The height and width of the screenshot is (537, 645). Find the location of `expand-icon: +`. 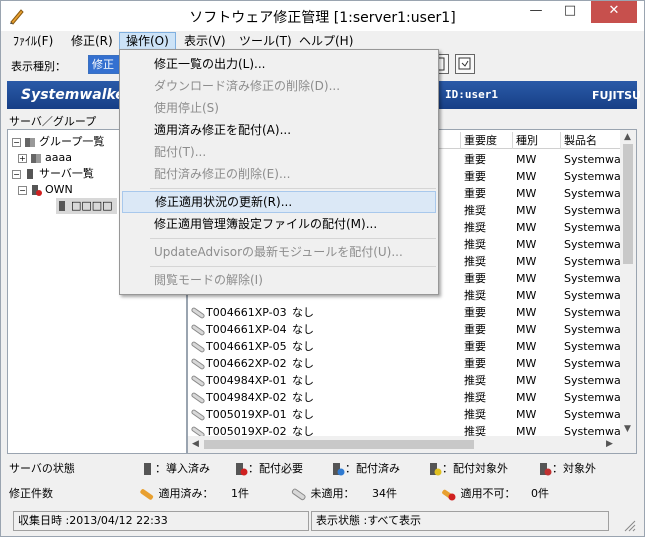

expand-icon: + is located at coordinates (22, 158).